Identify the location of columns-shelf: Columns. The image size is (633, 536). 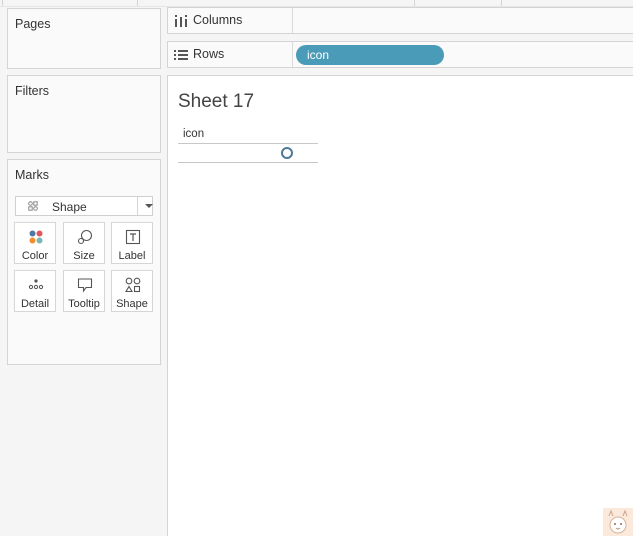
(400, 20).